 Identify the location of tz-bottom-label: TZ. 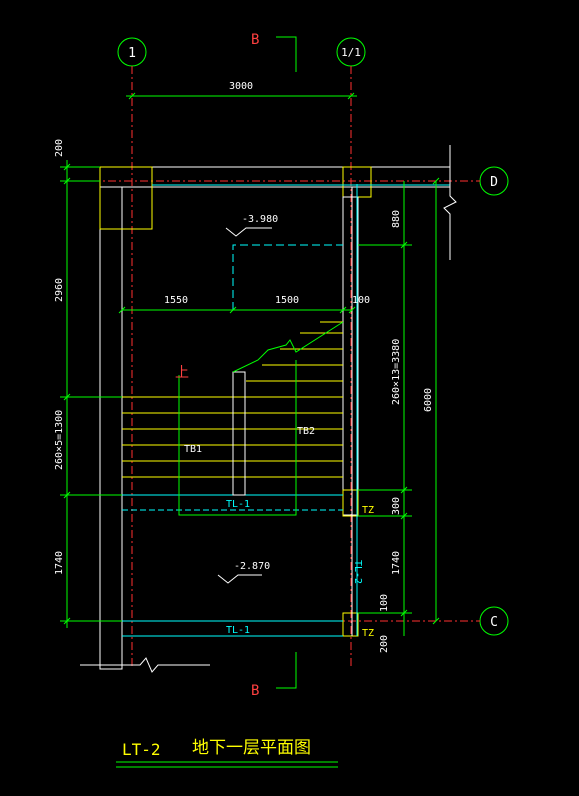
(368, 633).